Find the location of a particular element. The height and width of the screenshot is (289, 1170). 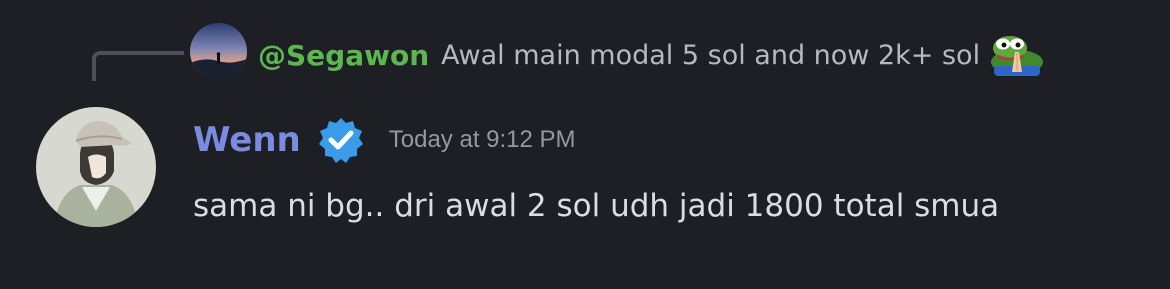

reply-author-name: @Segawon is located at coordinates (343, 55).